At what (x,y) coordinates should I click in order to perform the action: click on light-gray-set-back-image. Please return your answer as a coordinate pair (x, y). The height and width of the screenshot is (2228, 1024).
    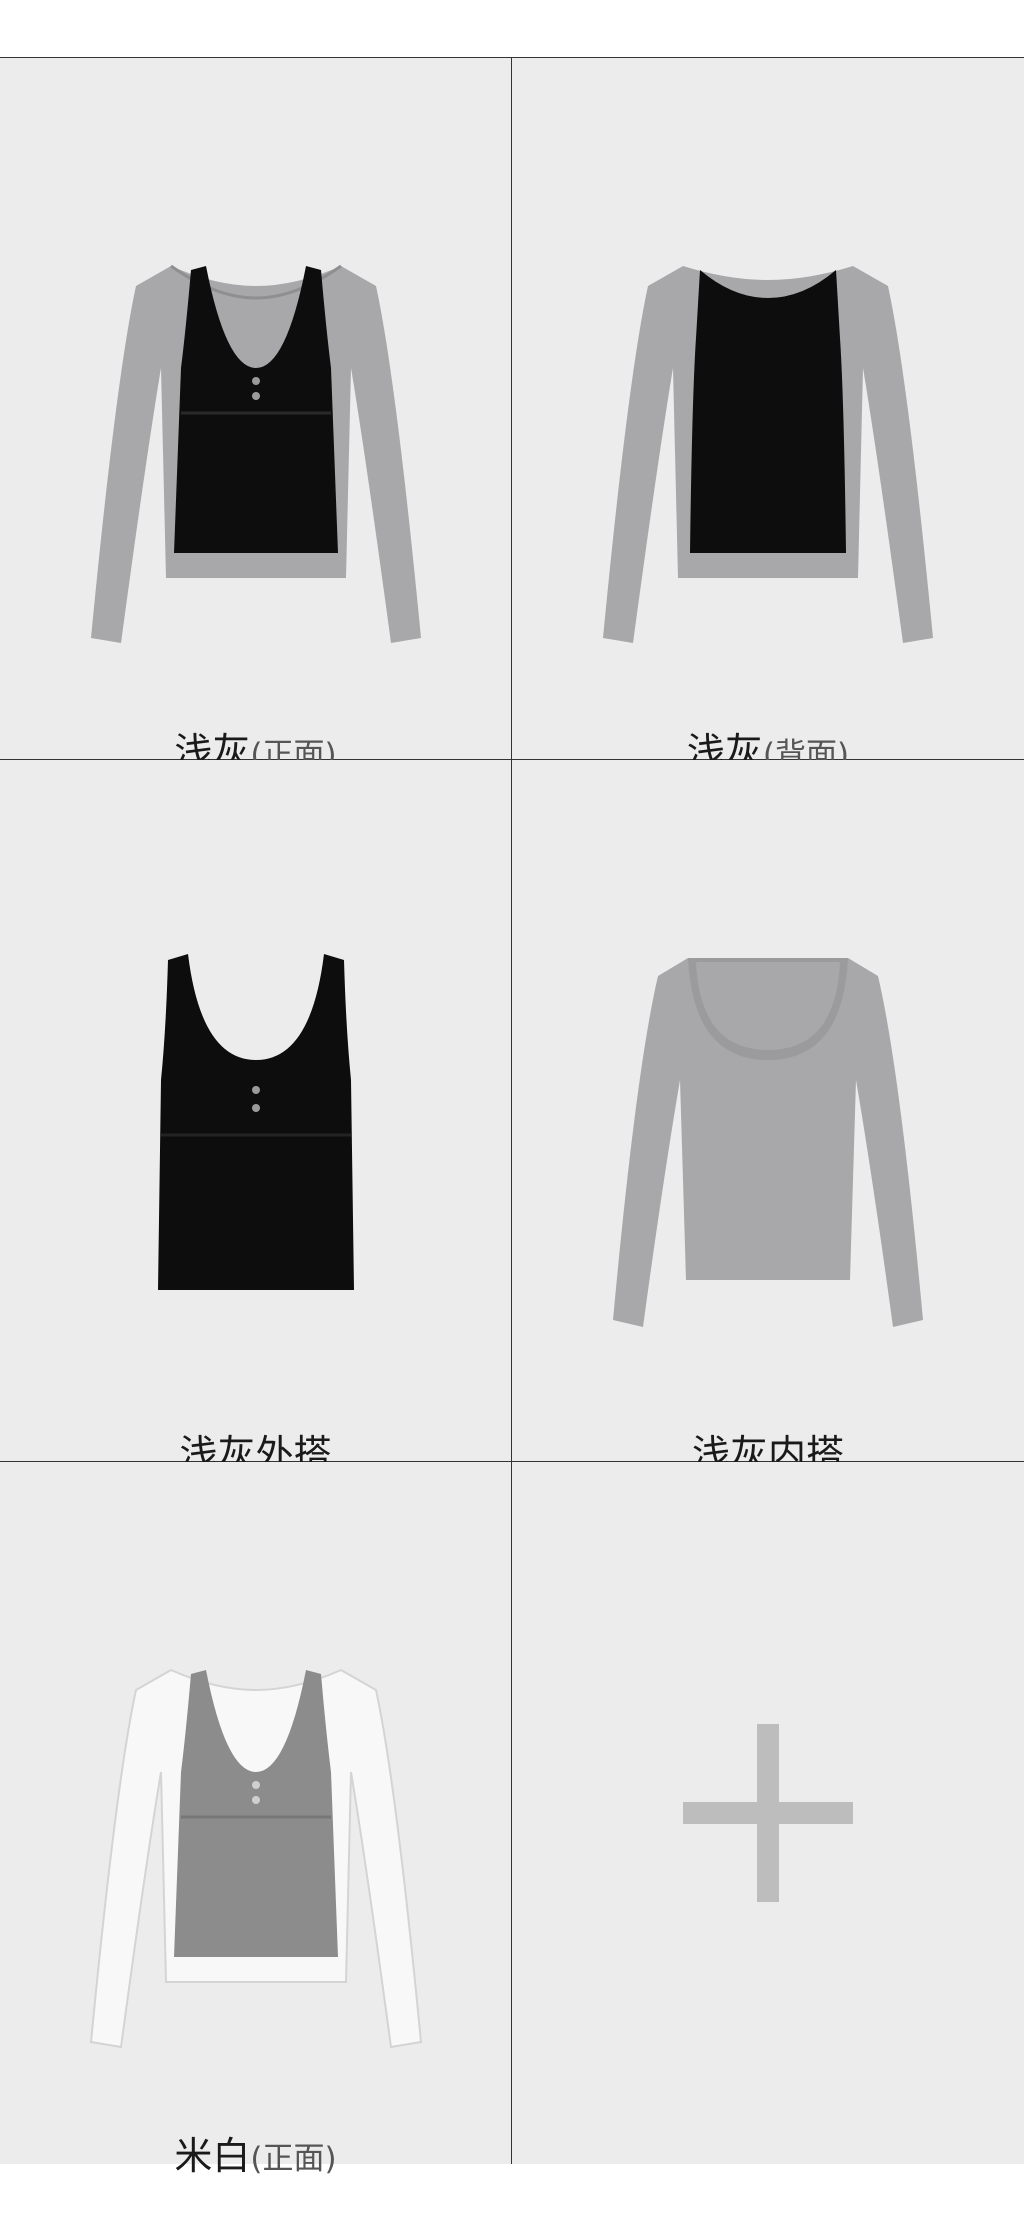
    Looking at the image, I should click on (768, 454).